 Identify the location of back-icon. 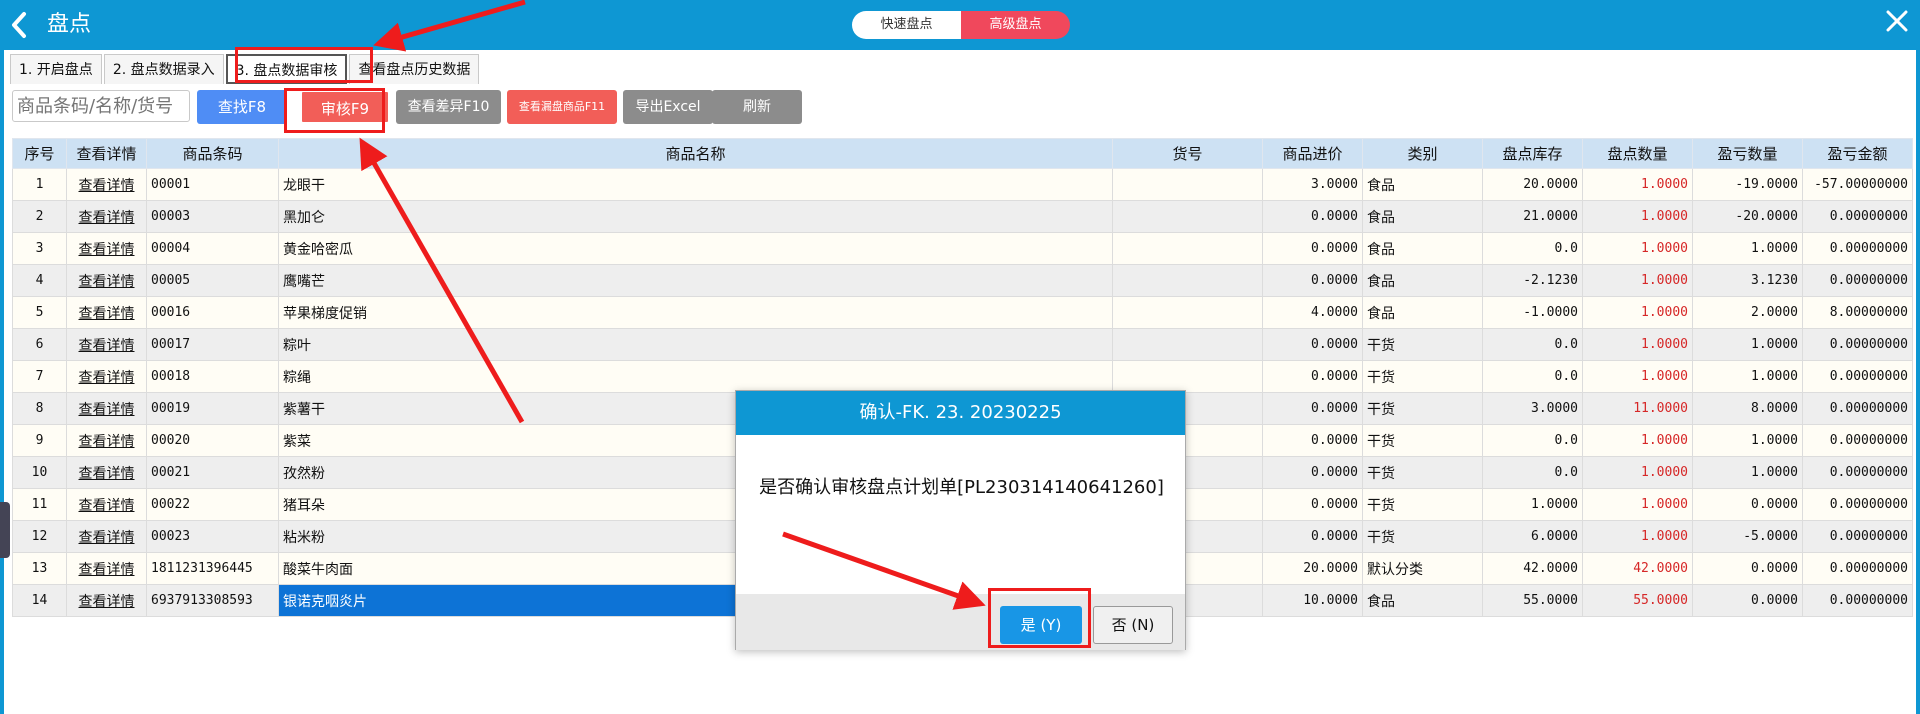
(19, 25).